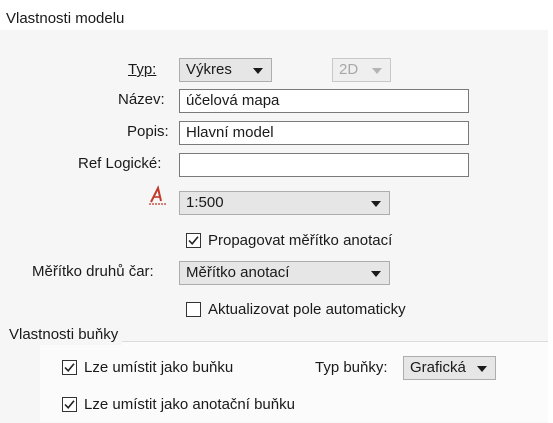  Describe the element at coordinates (142, 69) in the screenshot. I see `type-label: Typ:` at that location.